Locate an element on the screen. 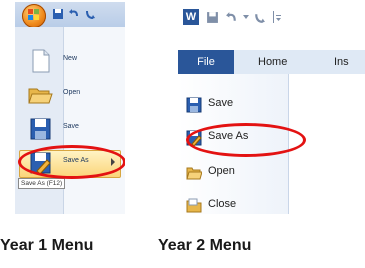  quick-access-toolbar: W is located at coordinates (271, 17).